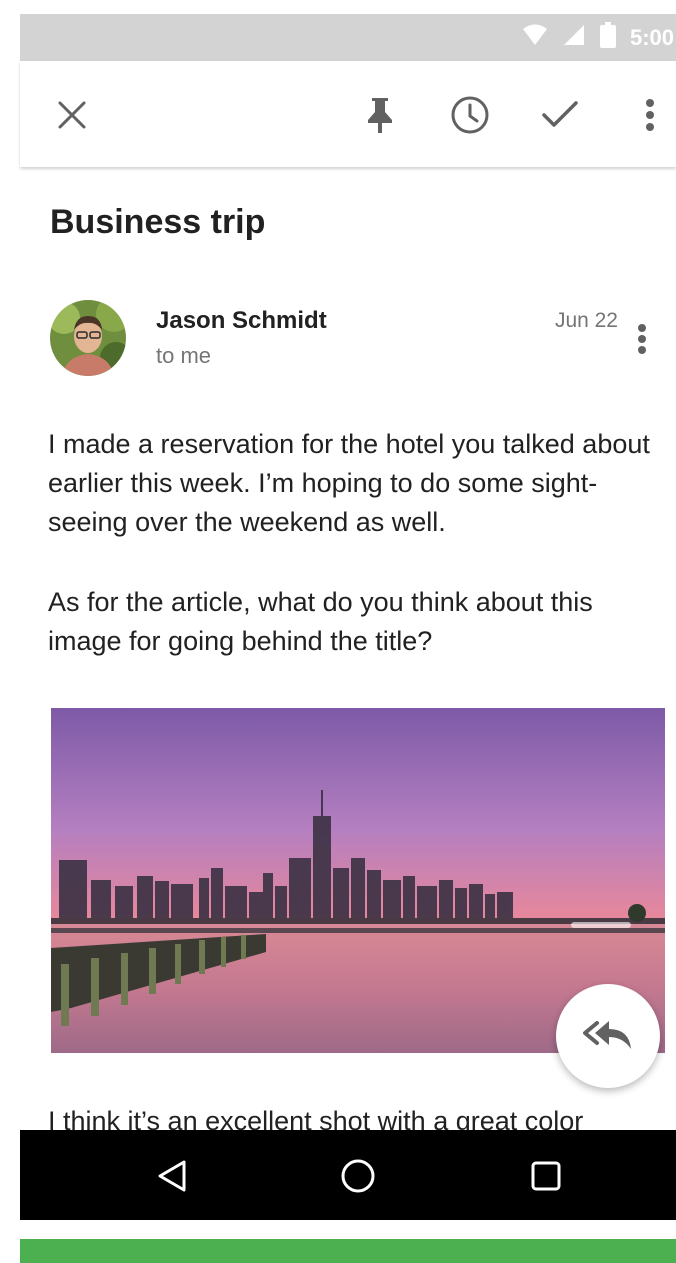 The height and width of the screenshot is (1263, 676). I want to click on close-icon, so click(72, 115).